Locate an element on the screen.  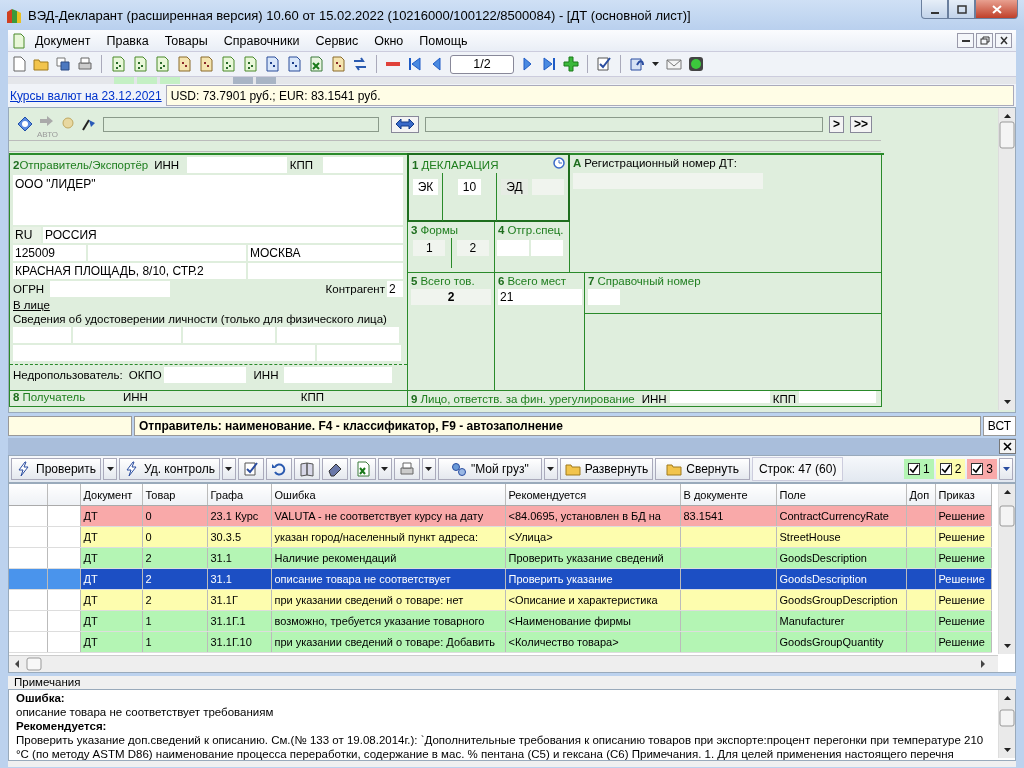
undo-button is located at coordinates (278, 469).